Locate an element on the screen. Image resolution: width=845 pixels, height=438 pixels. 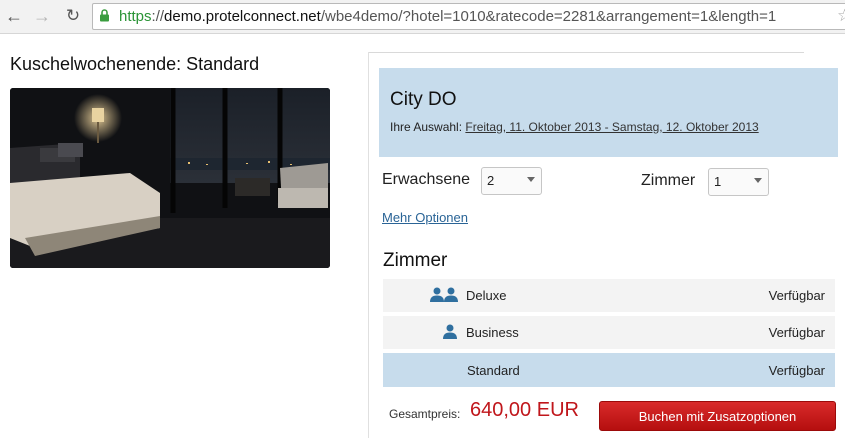
forward-arrow-icon: → is located at coordinates (42, 16).